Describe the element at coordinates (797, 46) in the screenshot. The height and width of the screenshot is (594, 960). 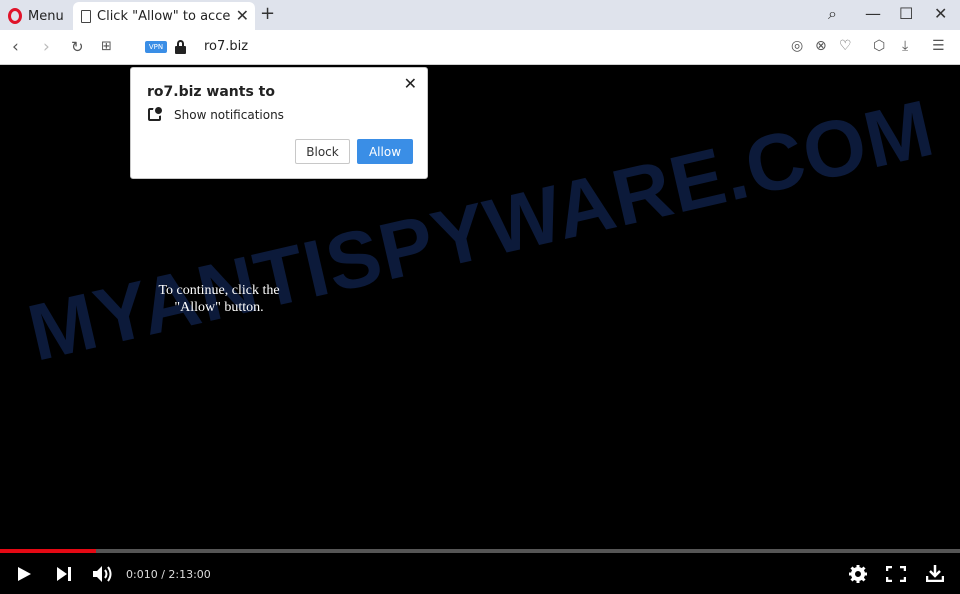
I see `snapshot-icon: ◎` at that location.